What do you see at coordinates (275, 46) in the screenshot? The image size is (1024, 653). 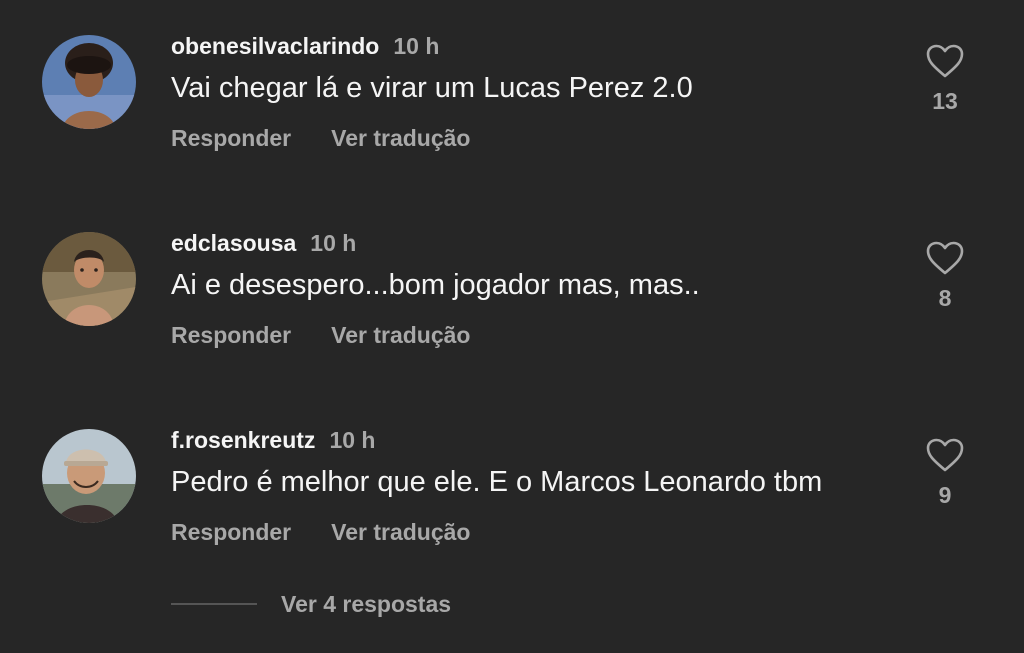 I see `username: obenesilvaclarindo` at bounding box center [275, 46].